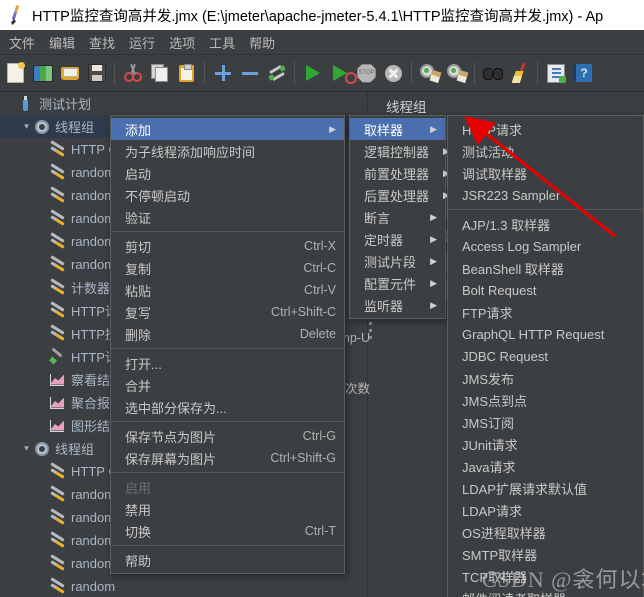 This screenshot has width=644, height=597. Describe the element at coordinates (490, 445) in the screenshot. I see `menu-item-label: JUnit请求` at that location.